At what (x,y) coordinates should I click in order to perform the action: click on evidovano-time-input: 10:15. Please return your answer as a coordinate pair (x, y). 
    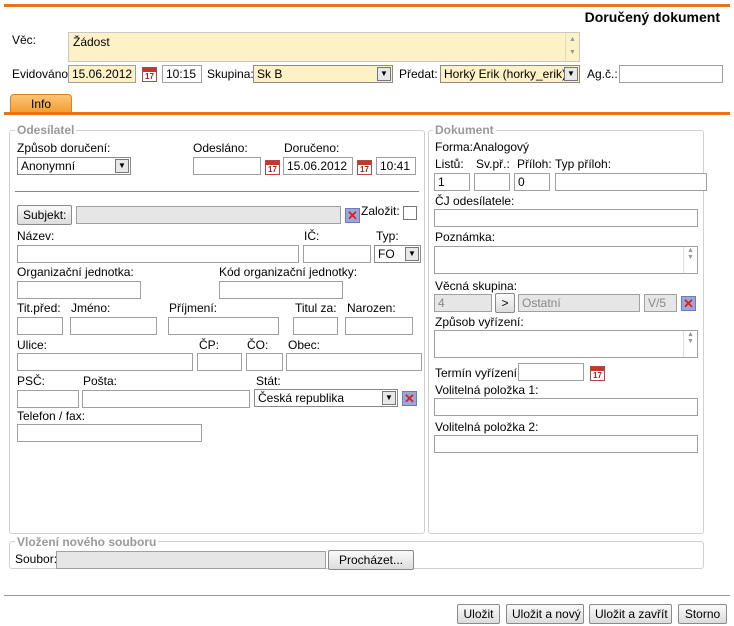
    Looking at the image, I should click on (182, 74).